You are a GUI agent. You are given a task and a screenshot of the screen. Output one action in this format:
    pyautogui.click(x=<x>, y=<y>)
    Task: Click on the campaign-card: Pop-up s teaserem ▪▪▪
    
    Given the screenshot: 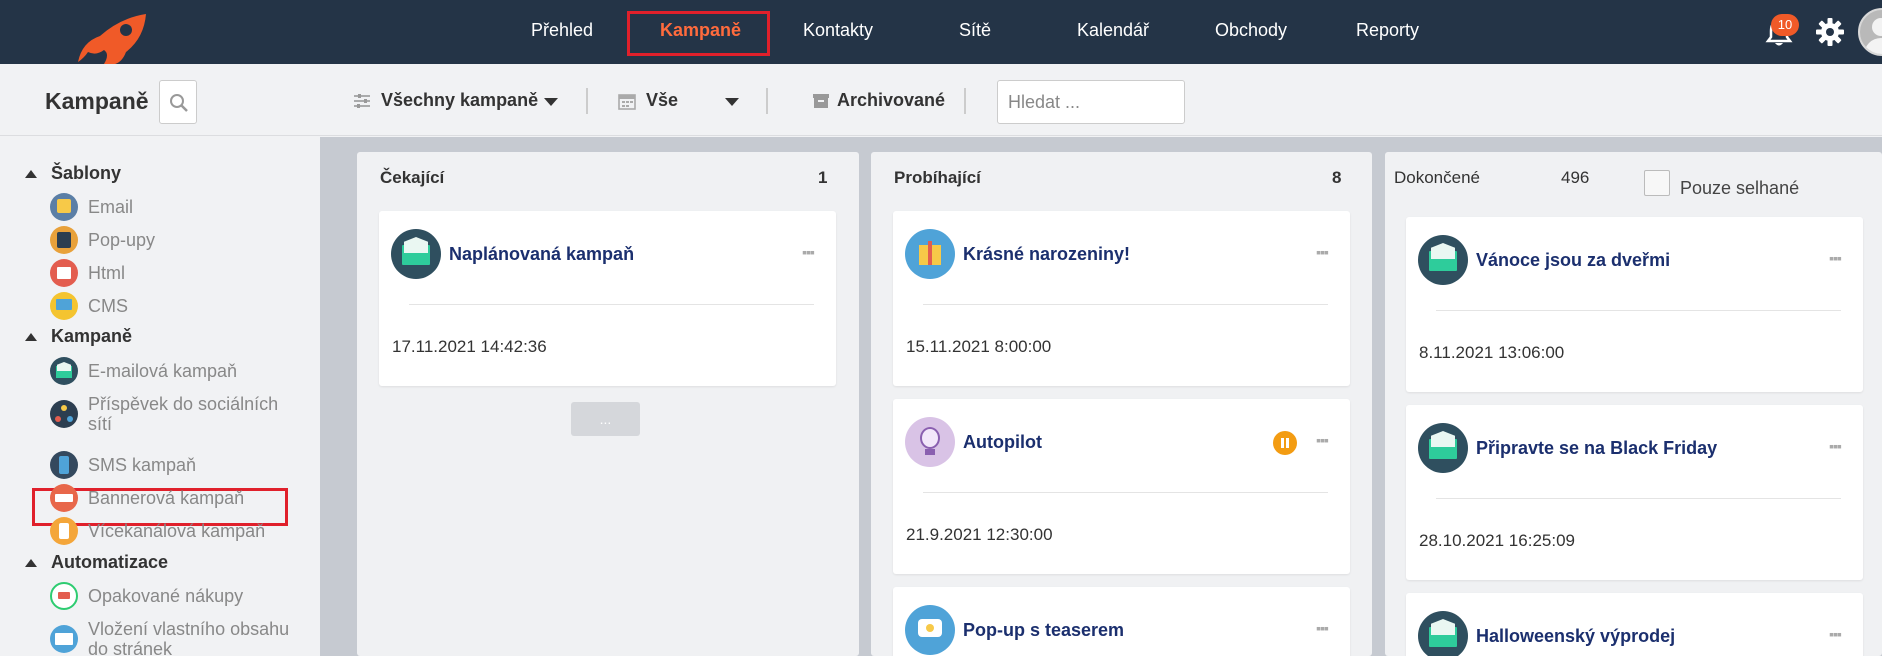 What is the action you would take?
    pyautogui.click(x=1121, y=621)
    